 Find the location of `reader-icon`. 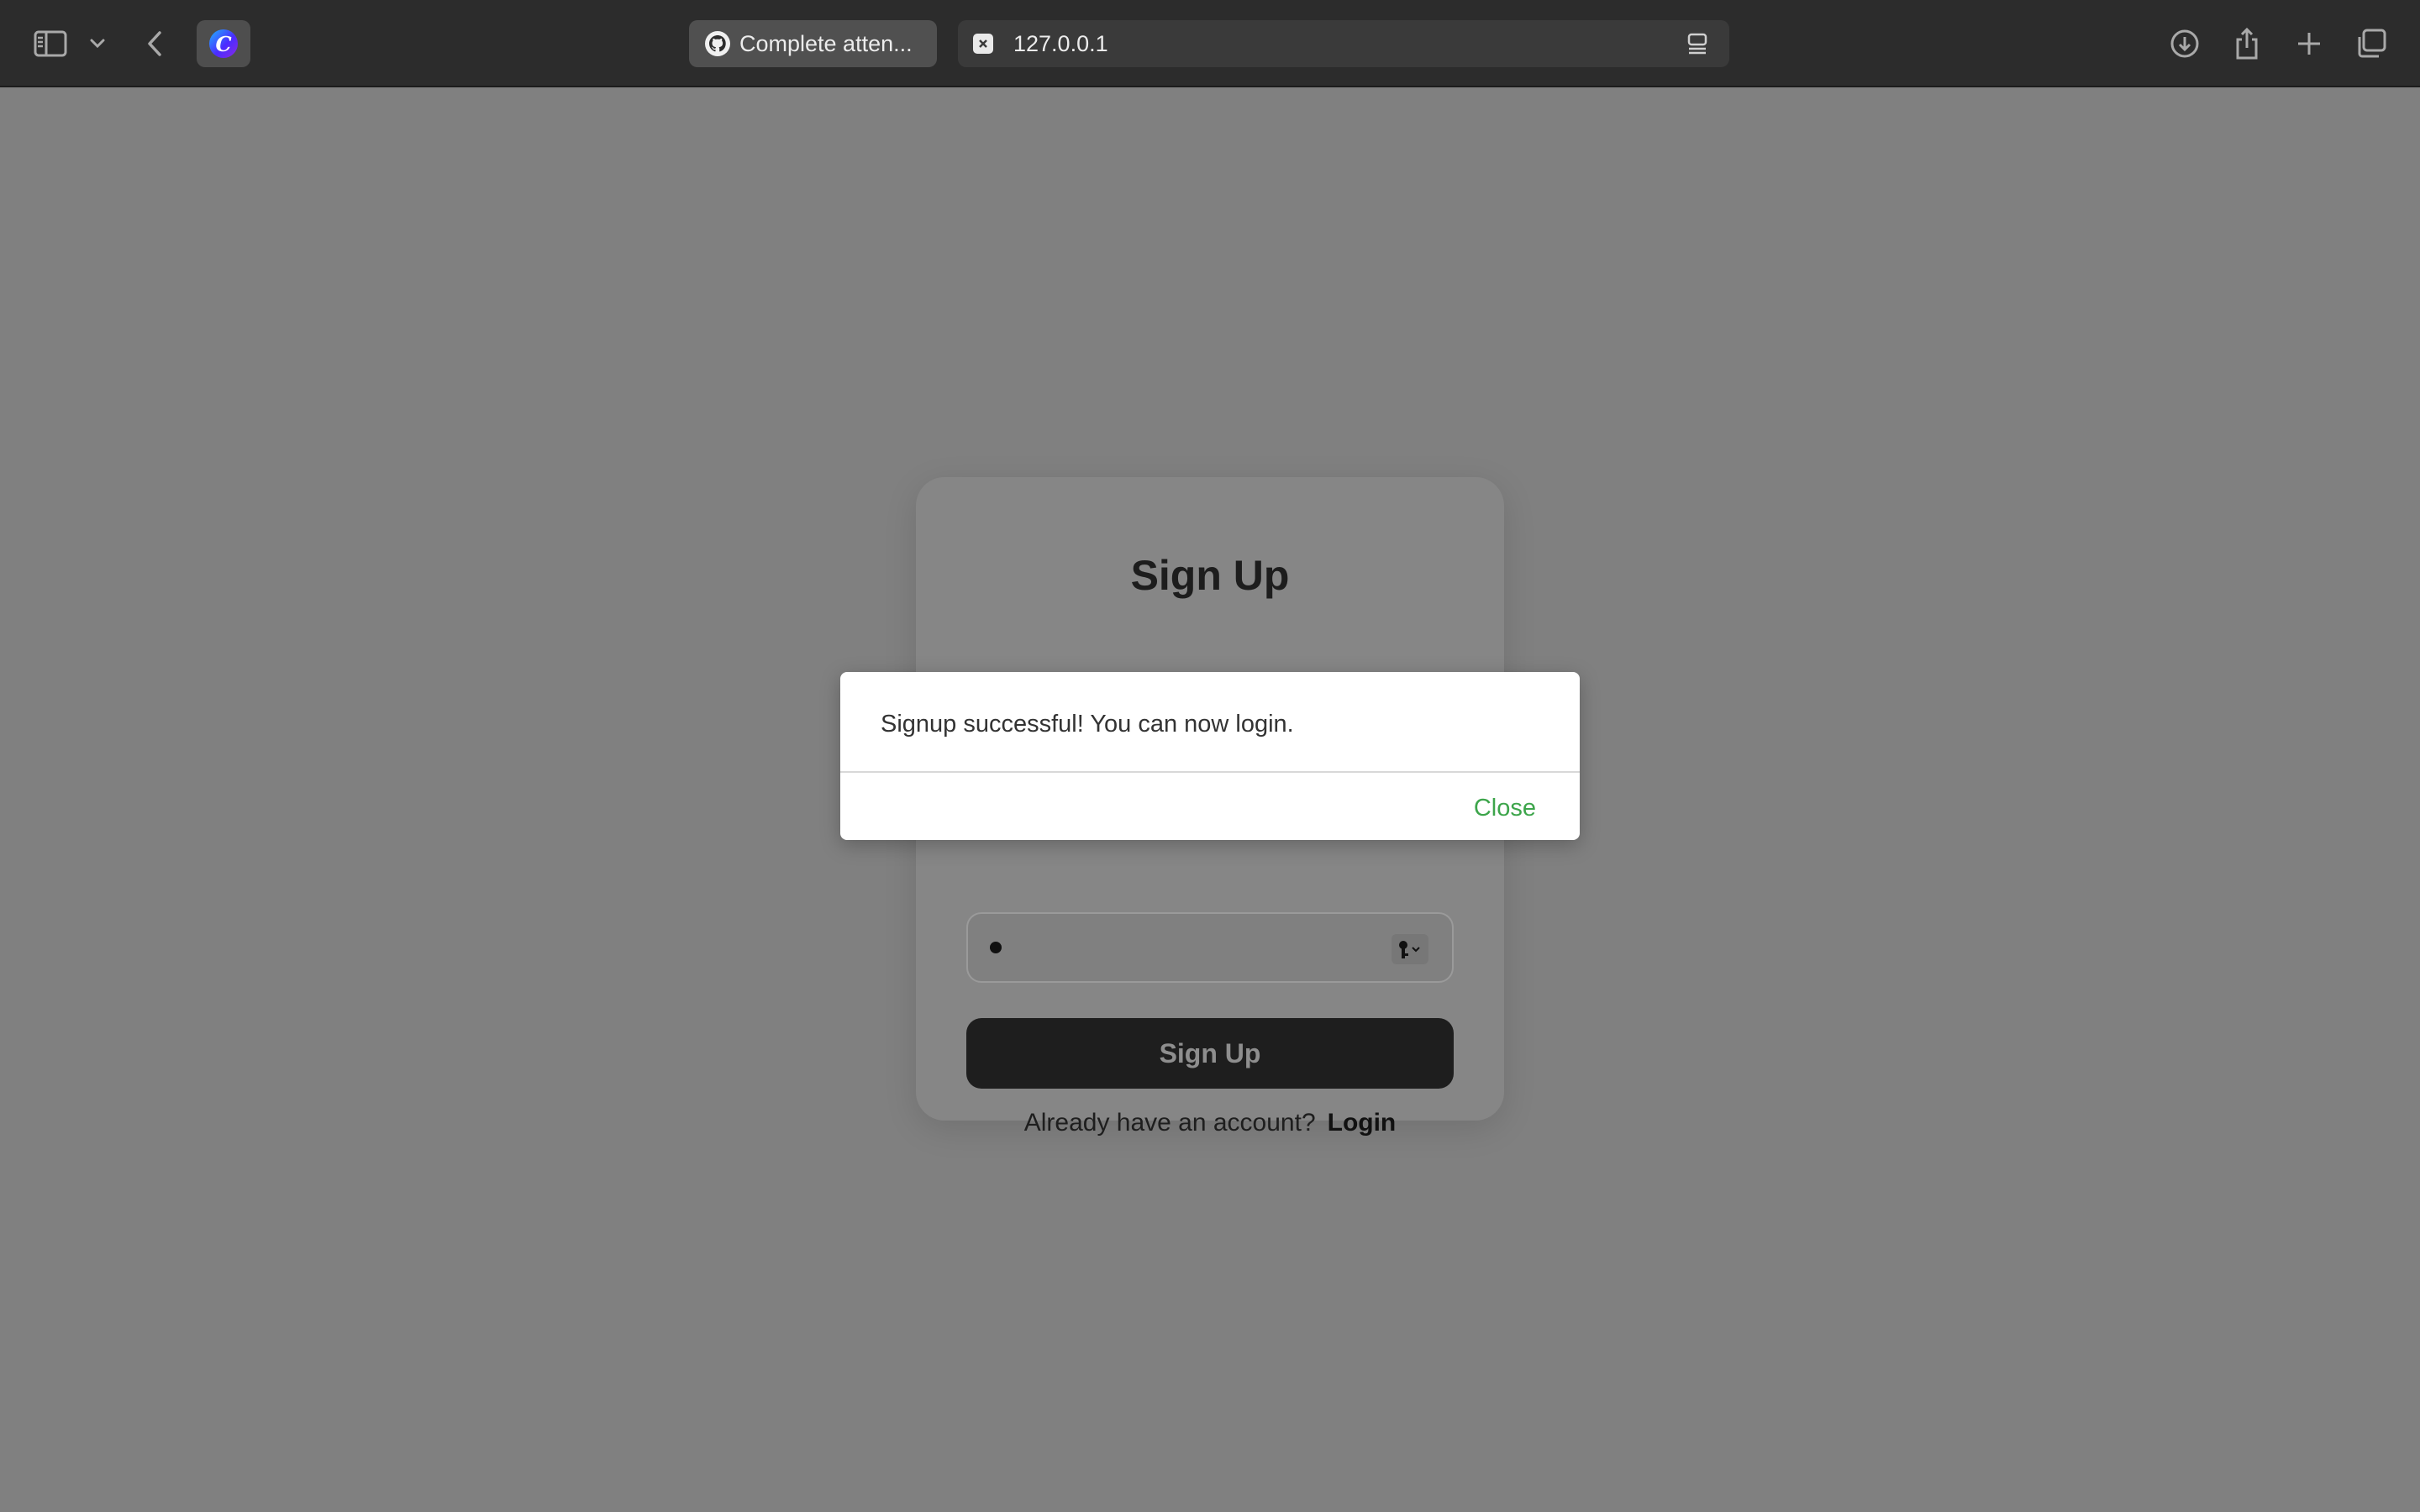

reader-icon is located at coordinates (1697, 43).